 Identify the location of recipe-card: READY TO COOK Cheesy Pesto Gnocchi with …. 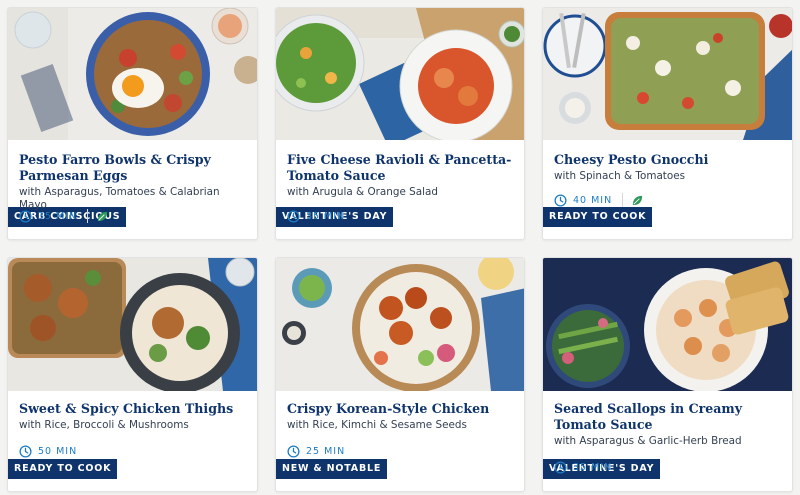
(667, 123).